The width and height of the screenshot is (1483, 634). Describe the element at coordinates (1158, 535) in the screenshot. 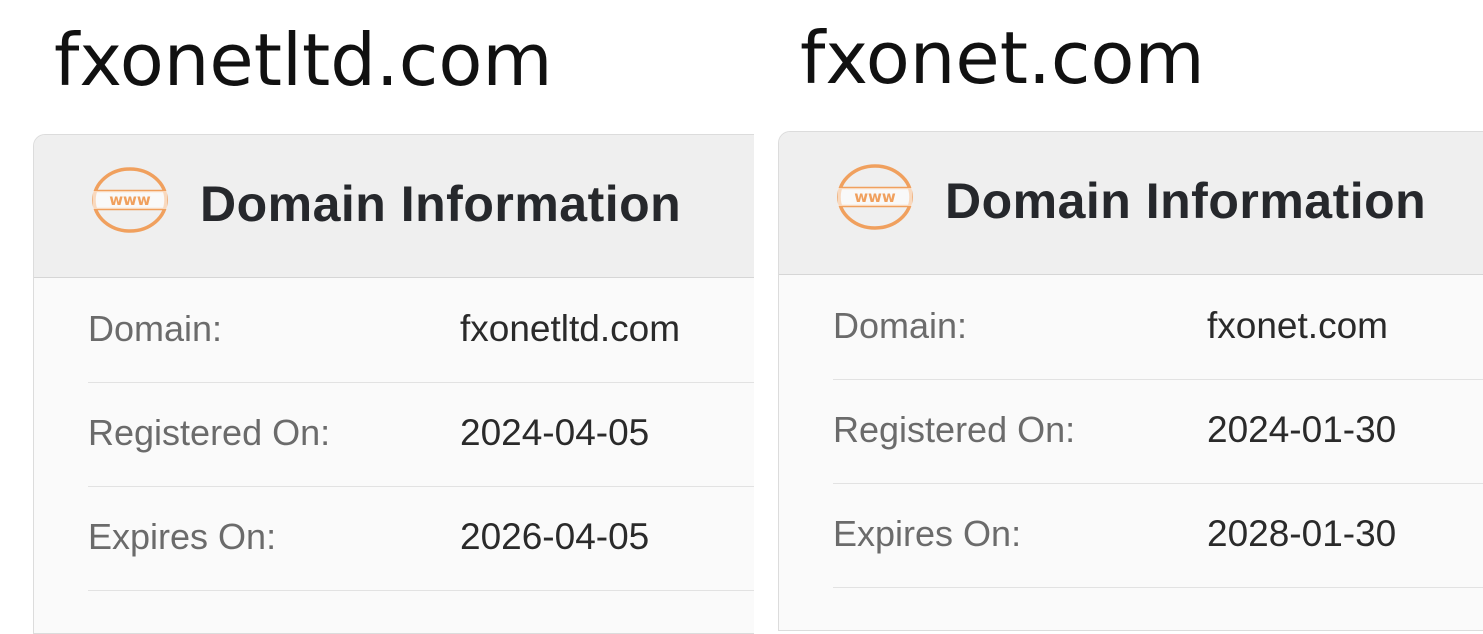

I see `info-row-expires-on: Expires On: 2028-01-30` at that location.